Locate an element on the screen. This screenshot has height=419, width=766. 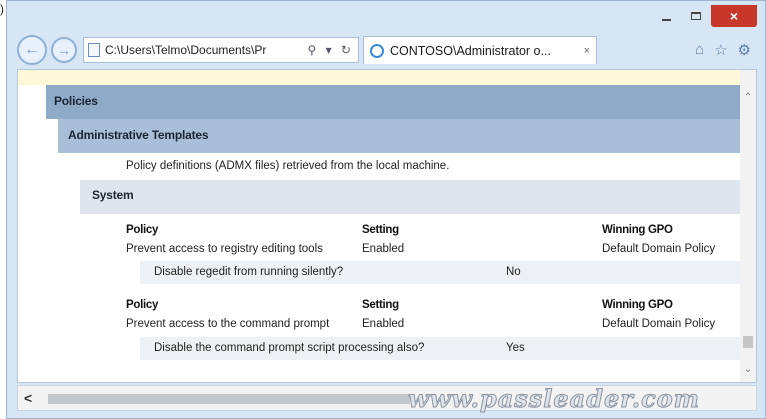
close-button: × is located at coordinates (734, 16).